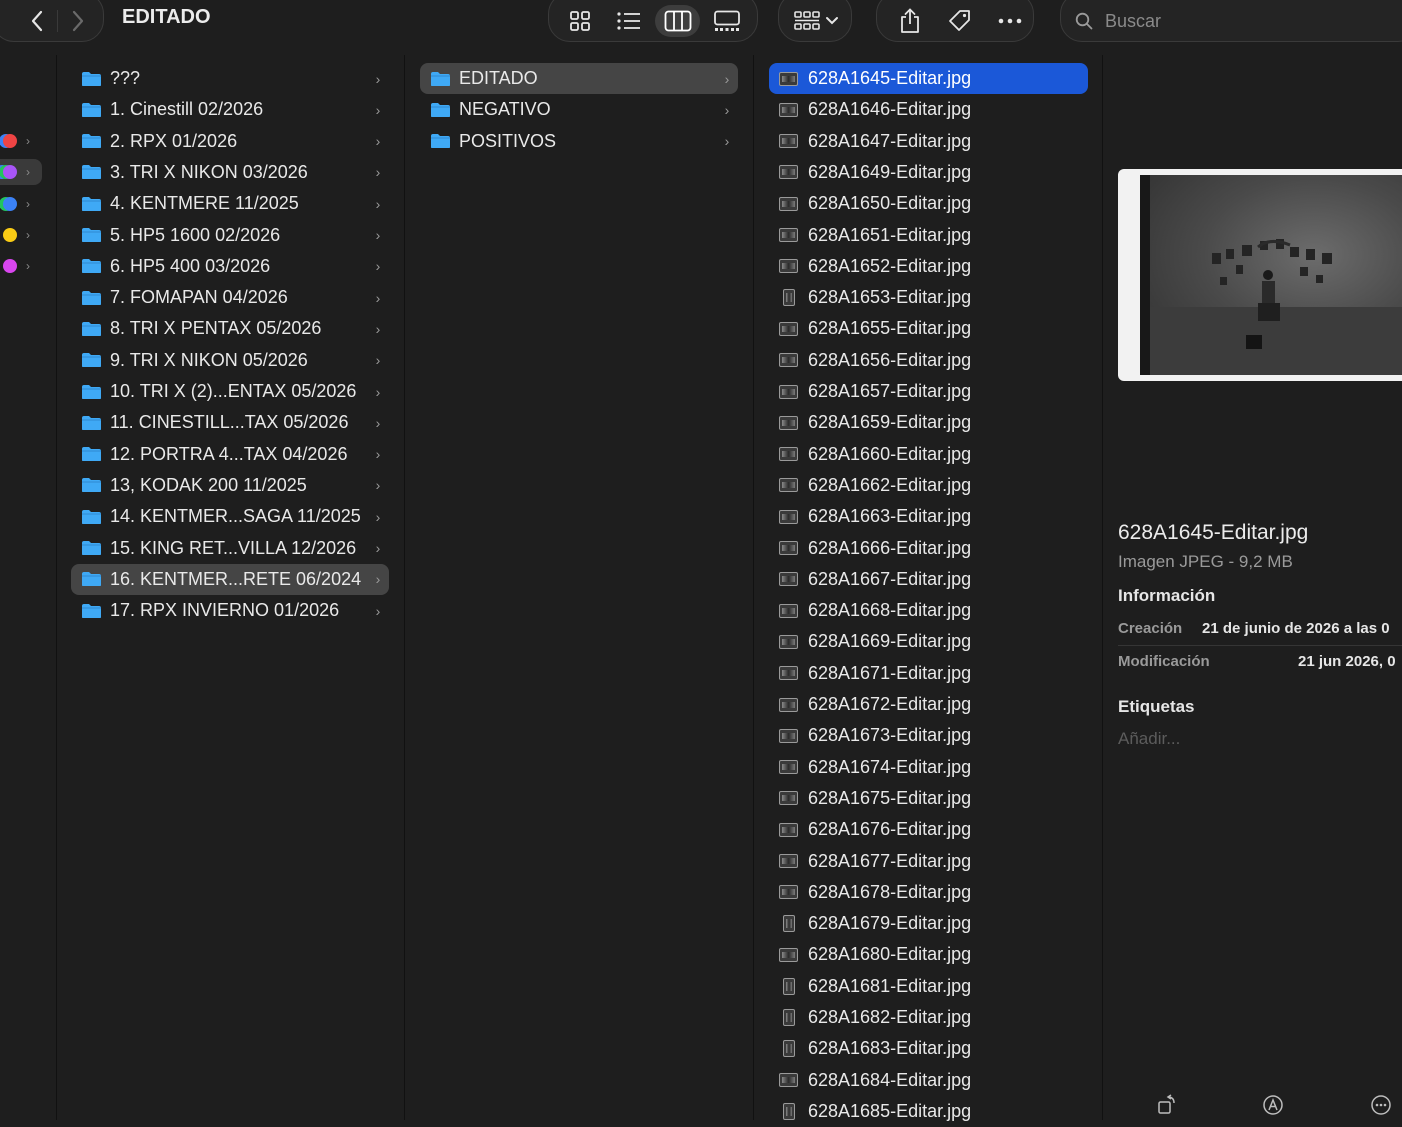 The image size is (1402, 1127). What do you see at coordinates (928, 172) in the screenshot?
I see `file-row: 628A1649-Editar.jpg` at bounding box center [928, 172].